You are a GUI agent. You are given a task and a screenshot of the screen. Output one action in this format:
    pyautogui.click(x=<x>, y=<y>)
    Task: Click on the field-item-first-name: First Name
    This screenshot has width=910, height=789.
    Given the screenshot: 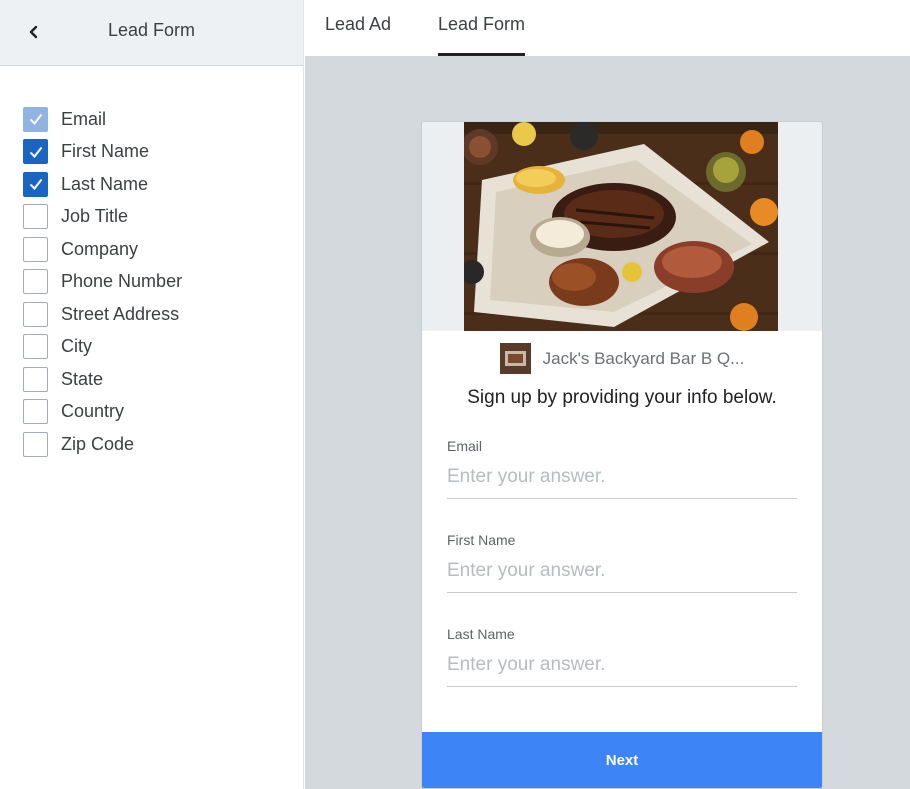 What is the action you would take?
    pyautogui.click(x=102, y=152)
    